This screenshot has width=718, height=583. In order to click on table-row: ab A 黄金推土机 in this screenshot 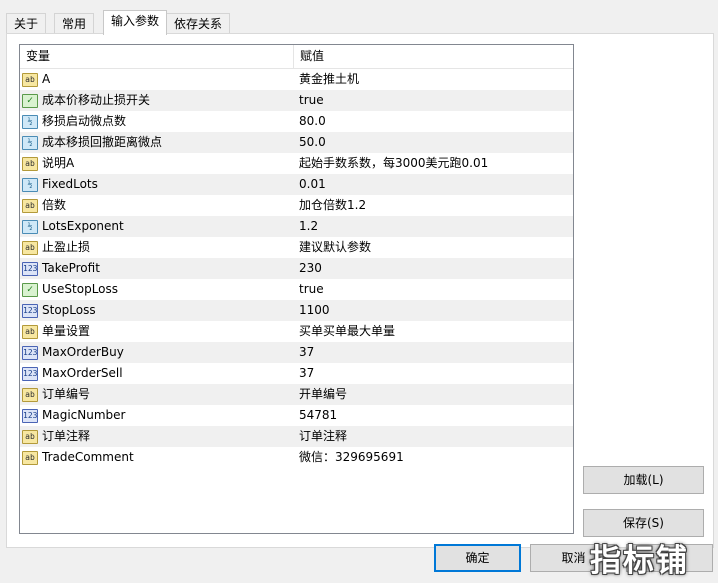, I will do `click(296, 79)`.